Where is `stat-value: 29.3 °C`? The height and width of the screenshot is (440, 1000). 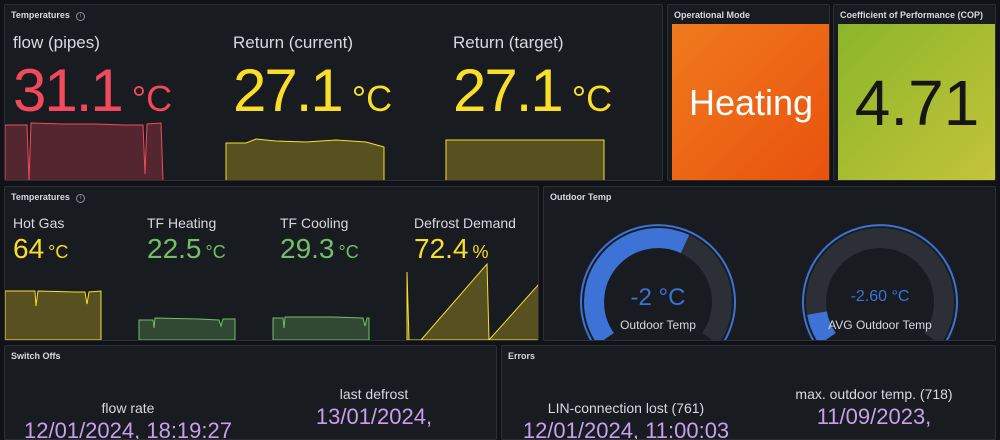 stat-value: 29.3 °C is located at coordinates (319, 248).